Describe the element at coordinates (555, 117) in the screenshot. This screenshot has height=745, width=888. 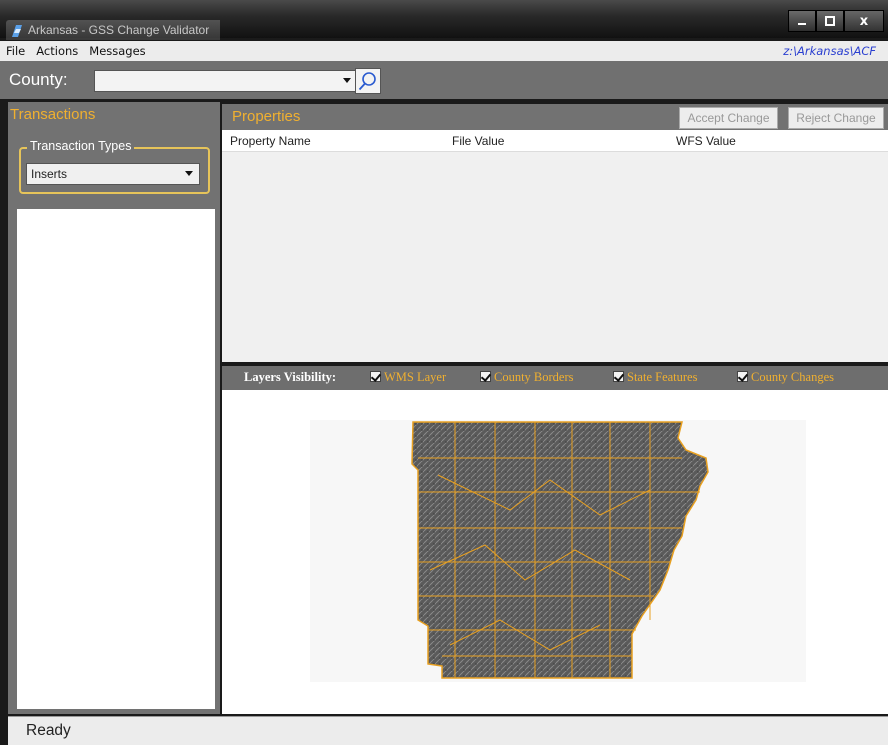
I see `properties-header-bar: Properties Accept Change Reject Change` at that location.